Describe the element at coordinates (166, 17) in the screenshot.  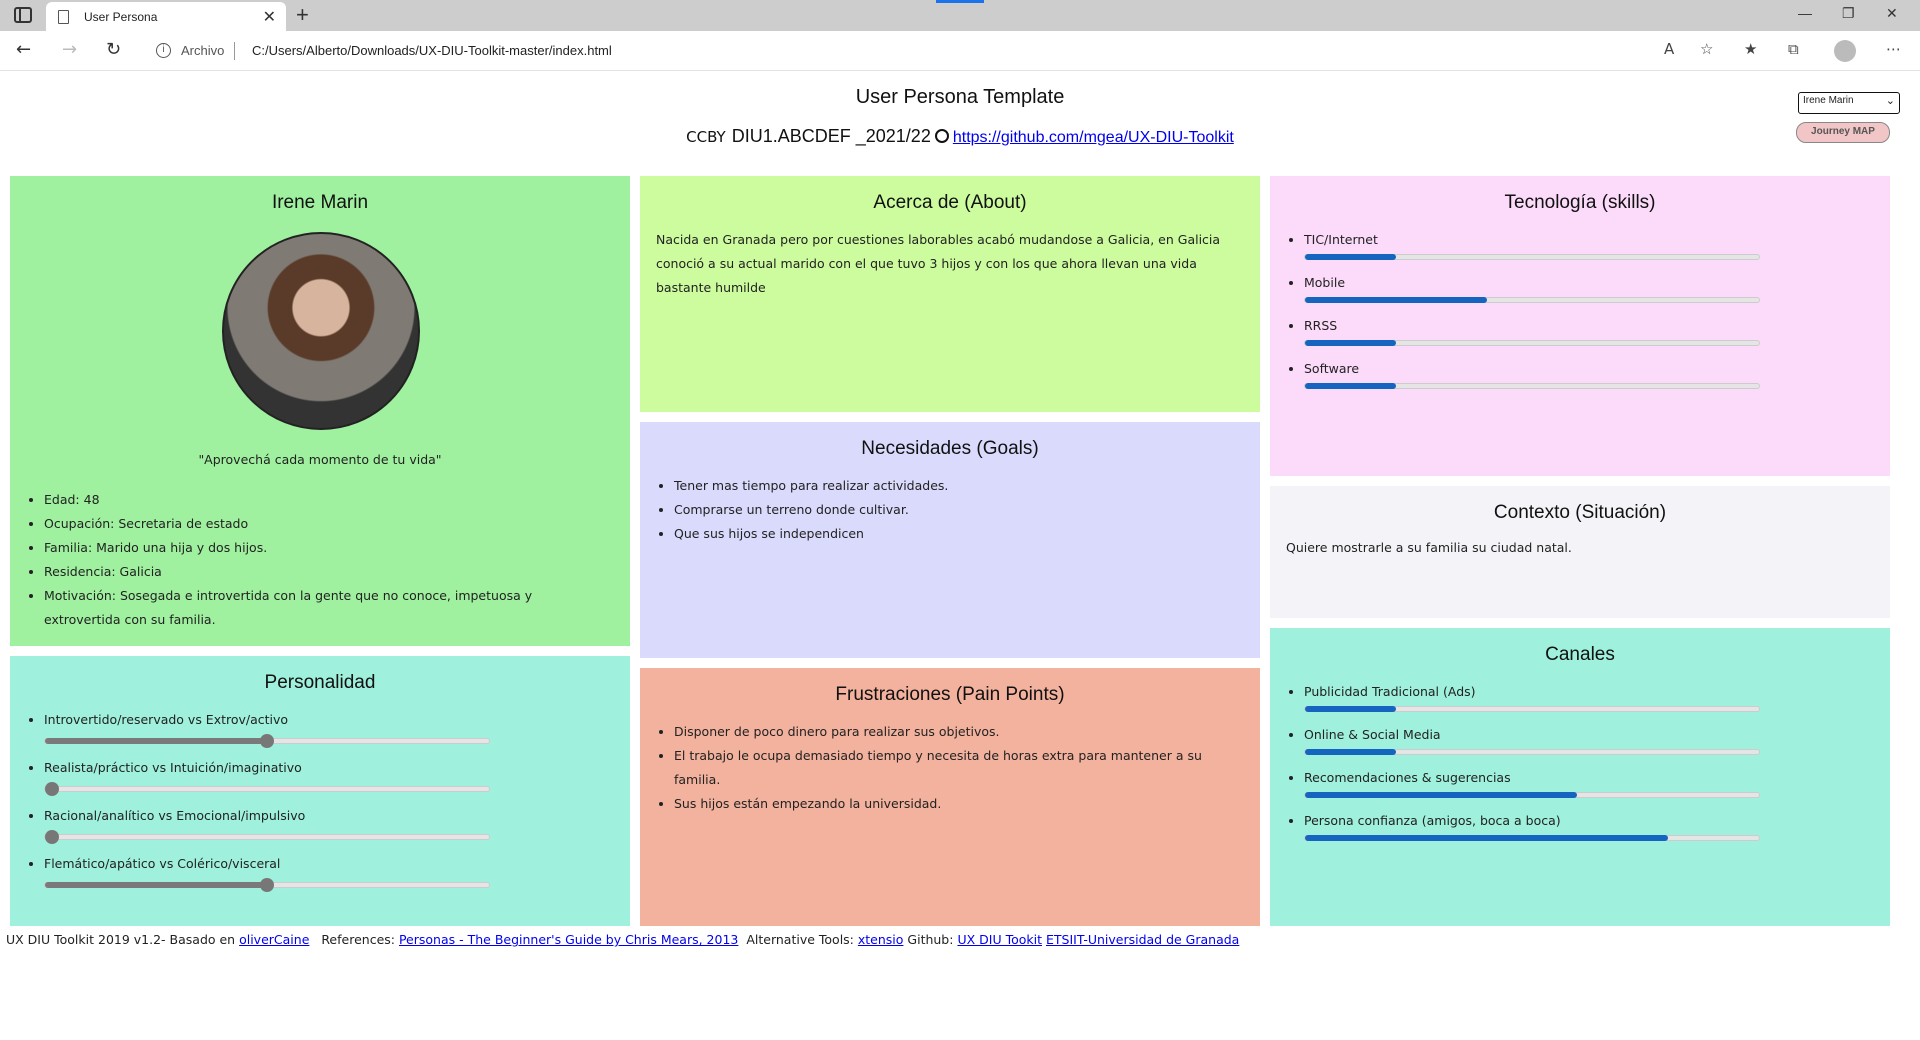
I see `browser-tab: User Persona ✕` at that location.